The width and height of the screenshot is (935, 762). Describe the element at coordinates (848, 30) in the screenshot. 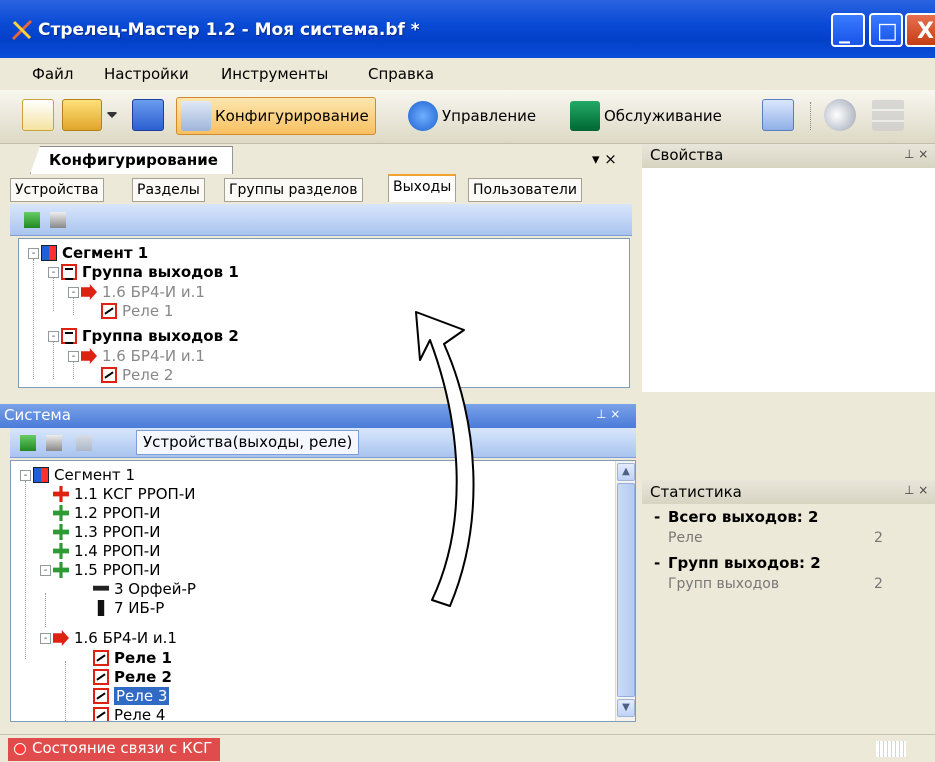

I see `minimize-button: _` at that location.